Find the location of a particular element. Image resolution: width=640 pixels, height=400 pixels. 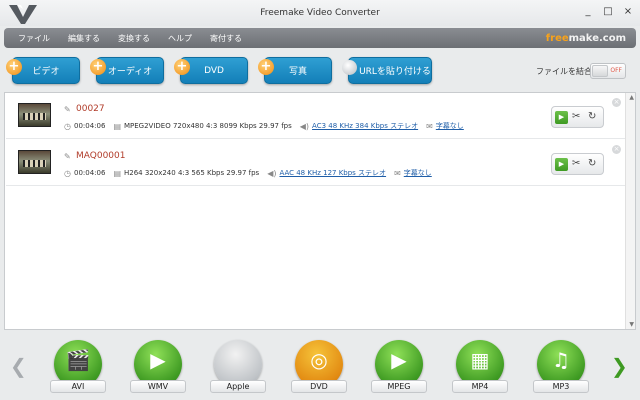

menu: ファイル 編集する 変換する ヘルプ 寄付する is located at coordinates (130, 38).